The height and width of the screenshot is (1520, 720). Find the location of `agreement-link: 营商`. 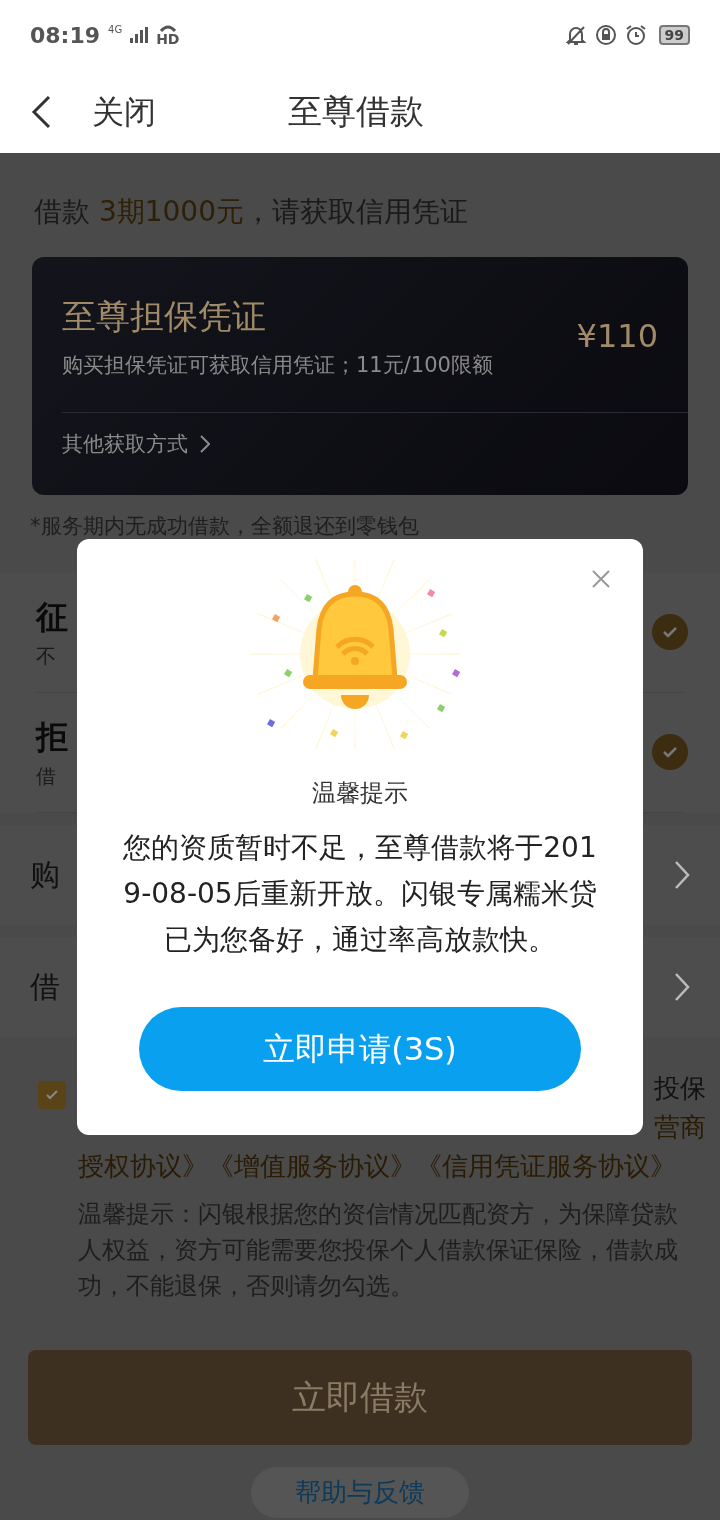

agreement-link: 营商 is located at coordinates (680, 1127).